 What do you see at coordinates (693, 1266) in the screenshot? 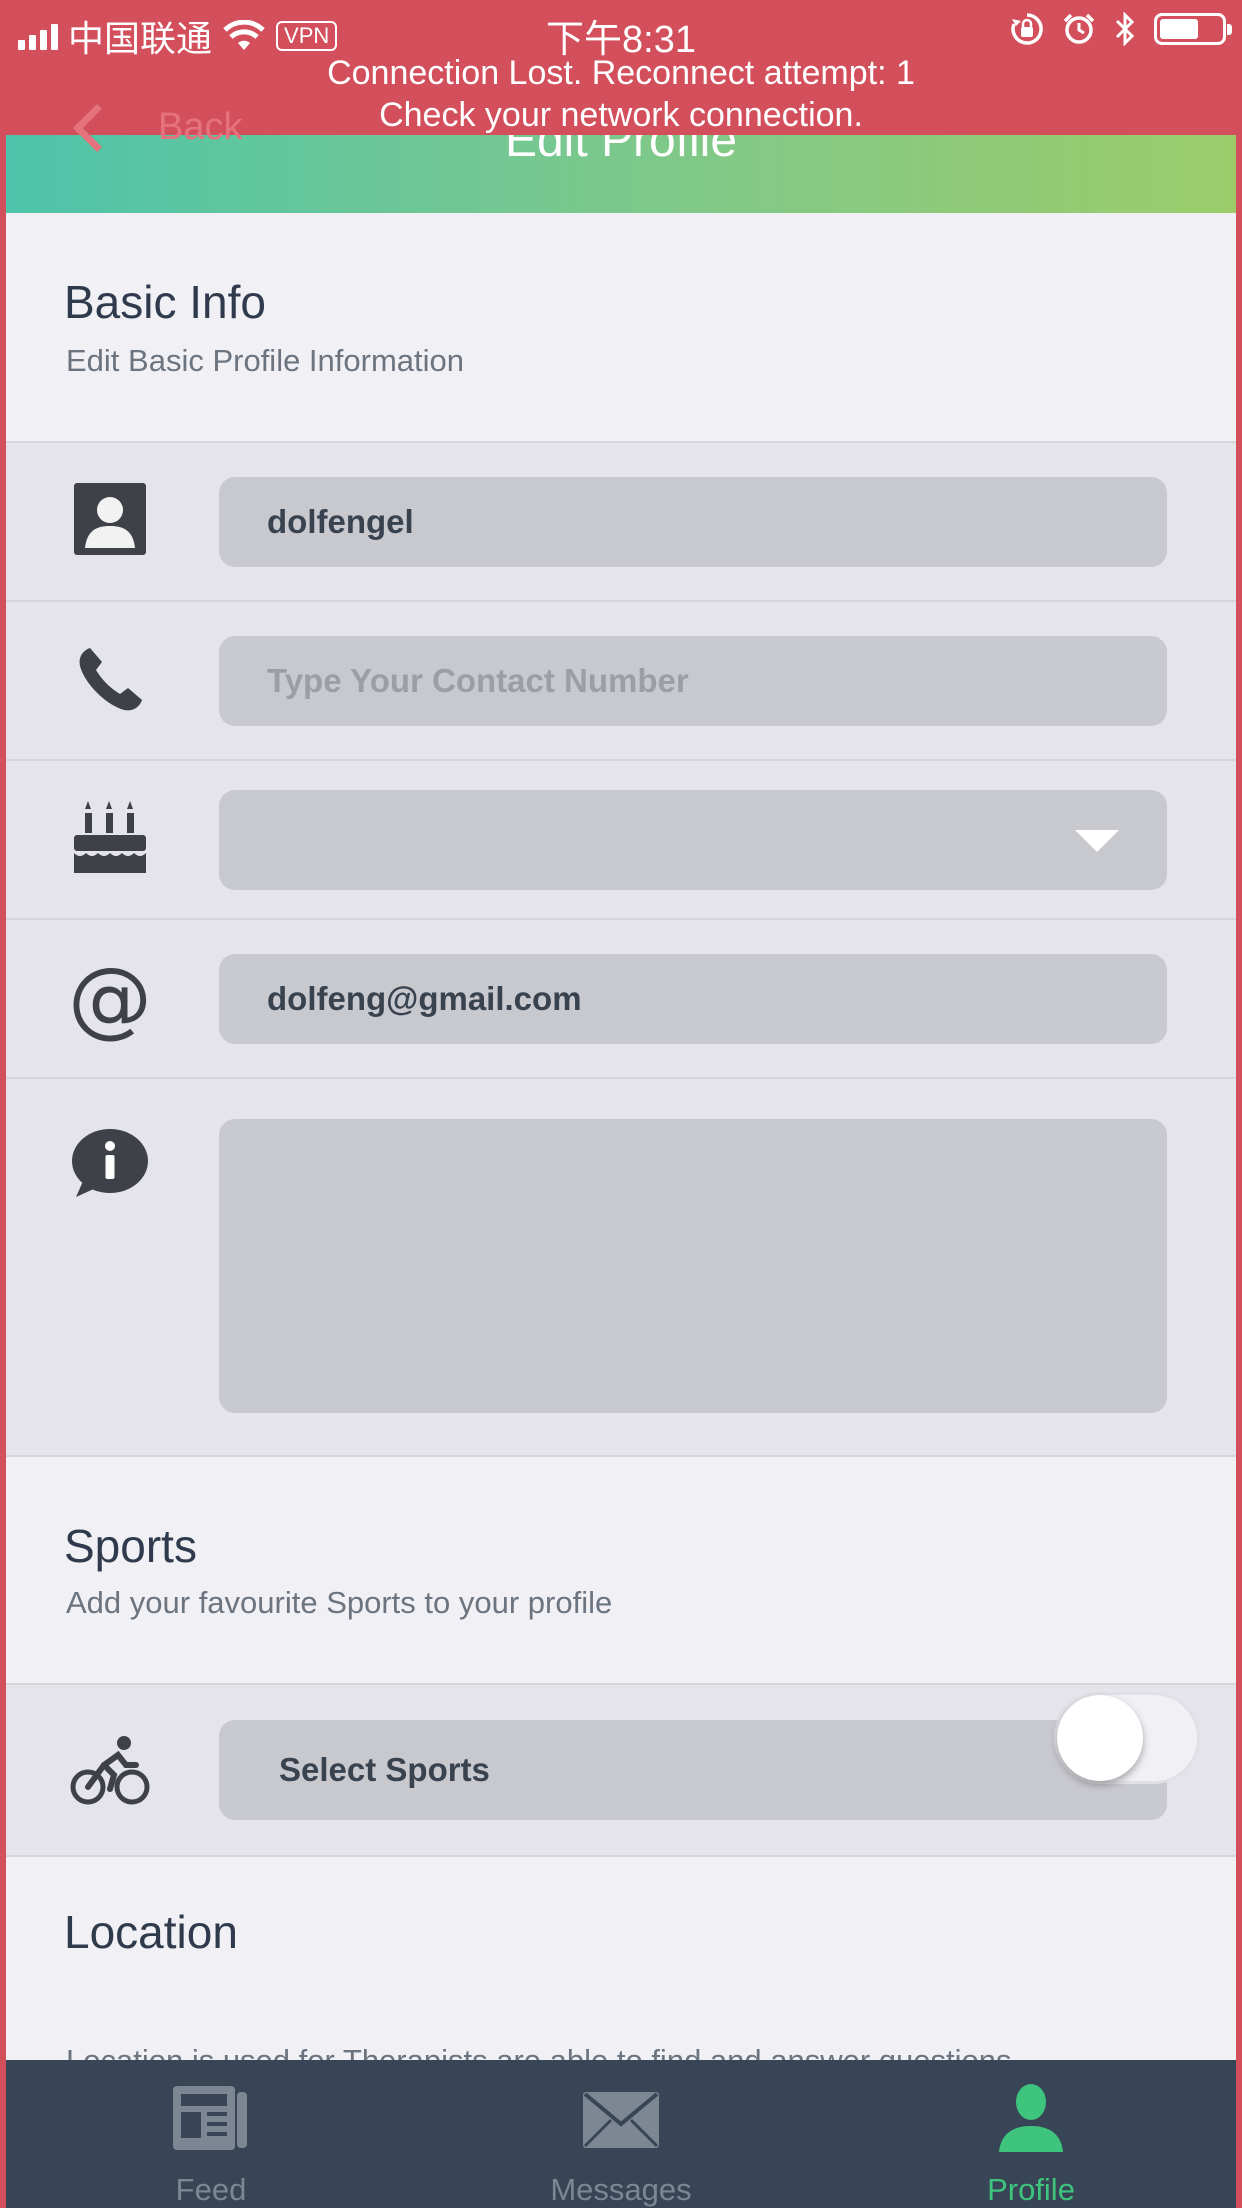
I see `about-textarea` at bounding box center [693, 1266].